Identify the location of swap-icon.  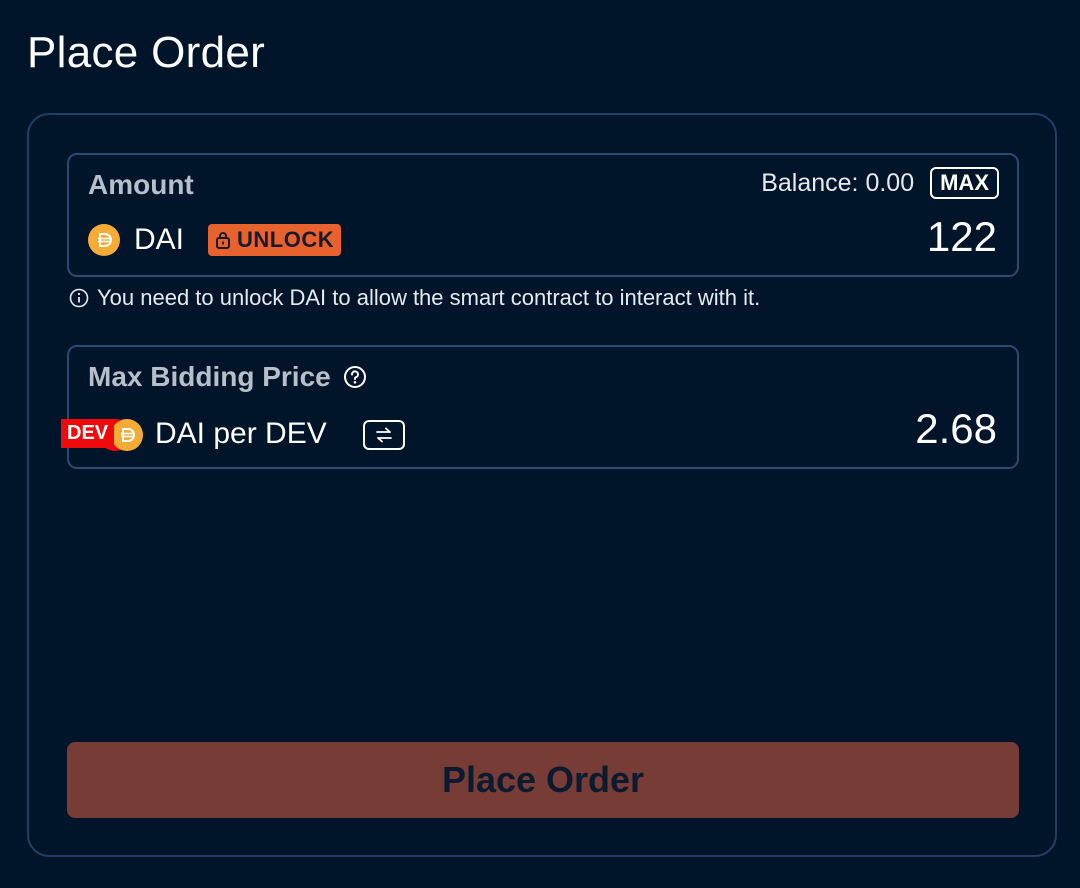
(384, 435).